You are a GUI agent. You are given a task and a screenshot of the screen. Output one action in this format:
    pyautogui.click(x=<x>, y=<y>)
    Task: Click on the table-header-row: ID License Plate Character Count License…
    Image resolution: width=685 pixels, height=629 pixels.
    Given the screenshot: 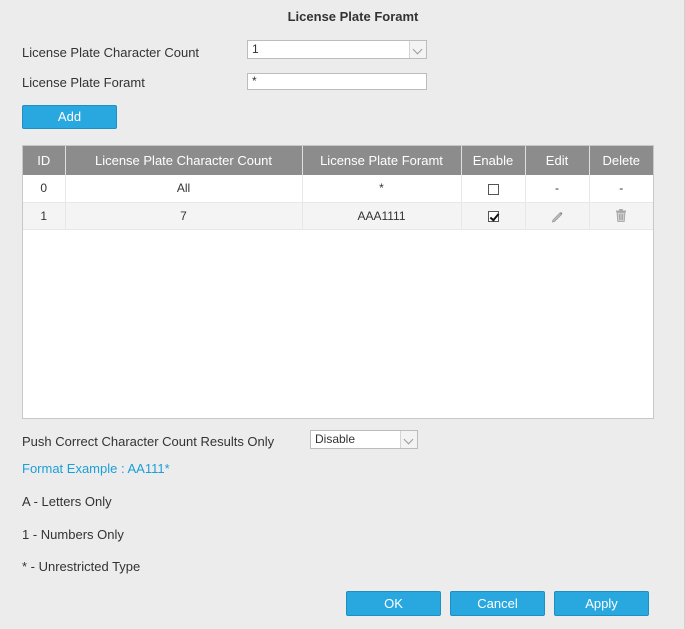 What is the action you would take?
    pyautogui.click(x=338, y=160)
    